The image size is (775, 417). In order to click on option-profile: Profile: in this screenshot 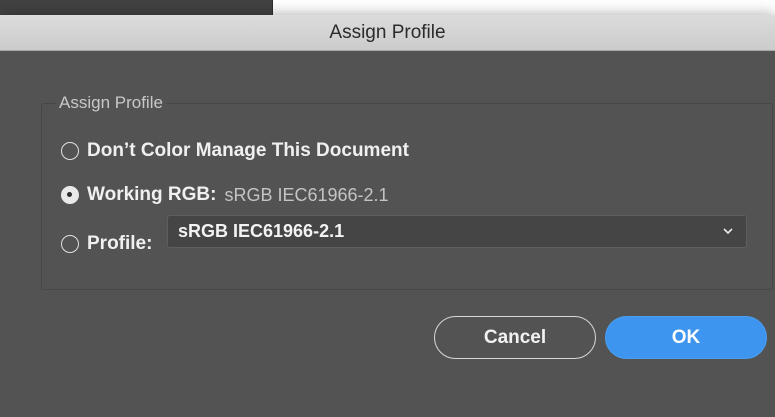, I will do `click(106, 244)`.